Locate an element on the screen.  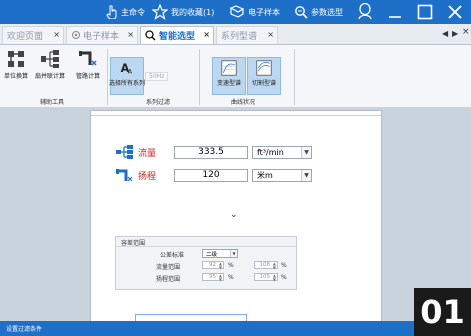
svg-text: A is located at coordinates (130, 72).